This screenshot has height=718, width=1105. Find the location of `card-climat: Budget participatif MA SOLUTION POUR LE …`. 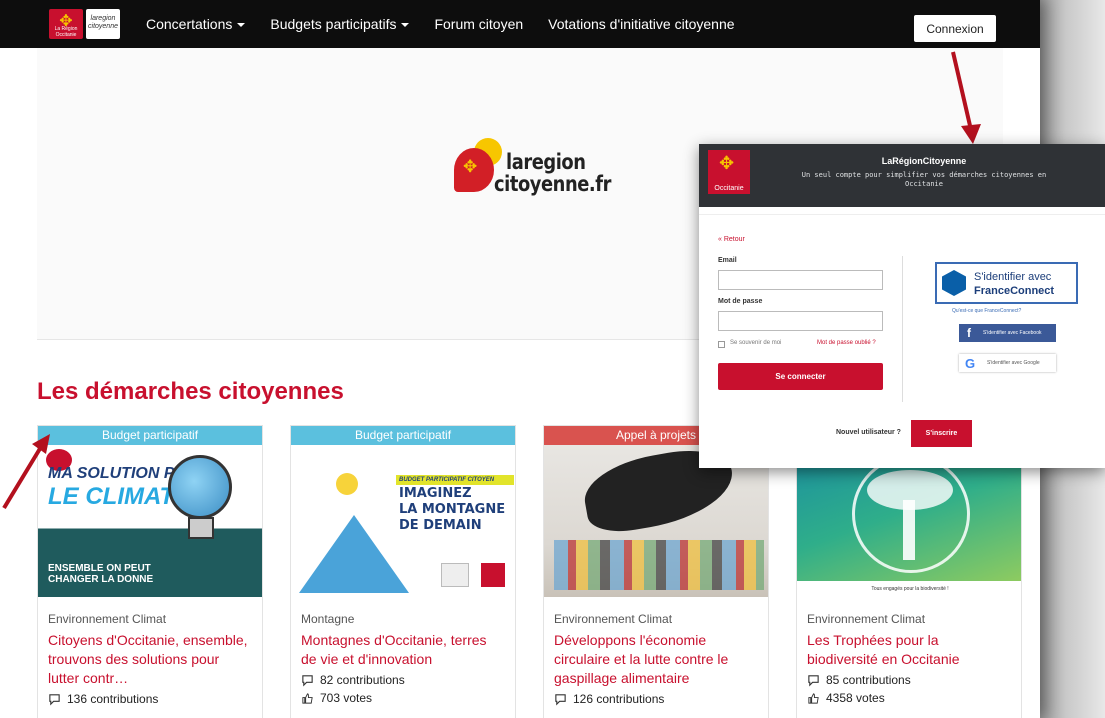

card-climat: Budget participatif MA SOLUTION POUR LE … is located at coordinates (150, 571).